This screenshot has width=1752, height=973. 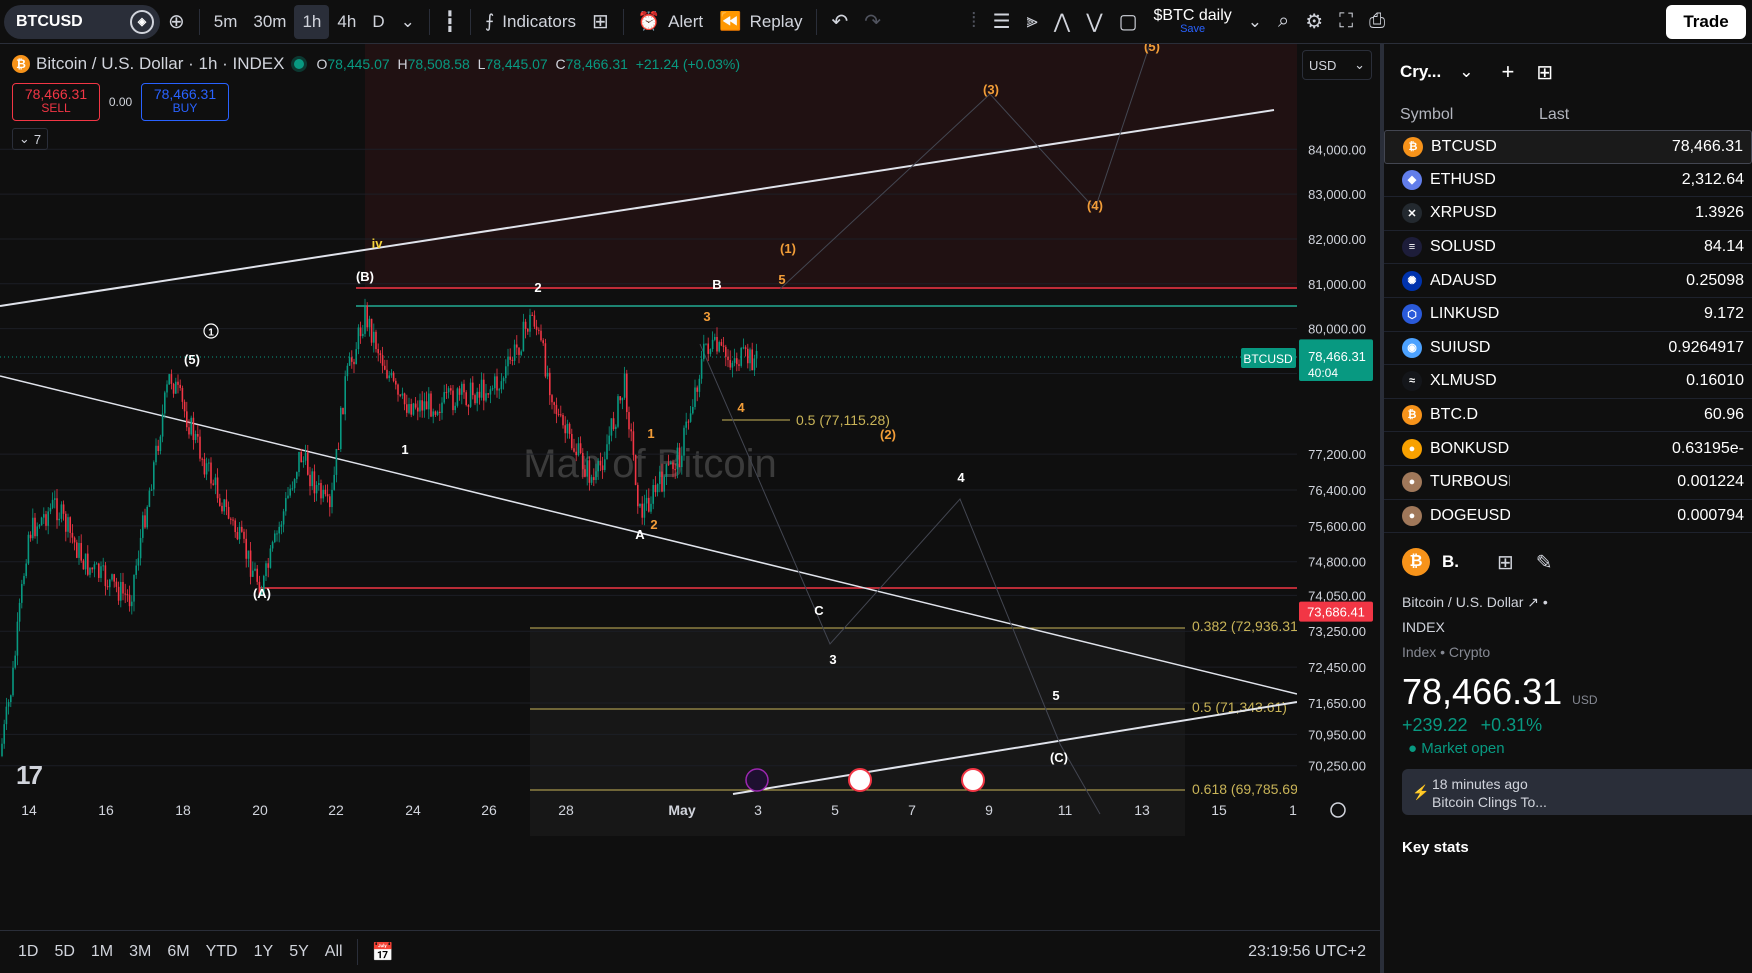 What do you see at coordinates (1568, 416) in the screenshot?
I see `watchlist-row-btcd: ₿ BTC.D 60.96` at bounding box center [1568, 416].